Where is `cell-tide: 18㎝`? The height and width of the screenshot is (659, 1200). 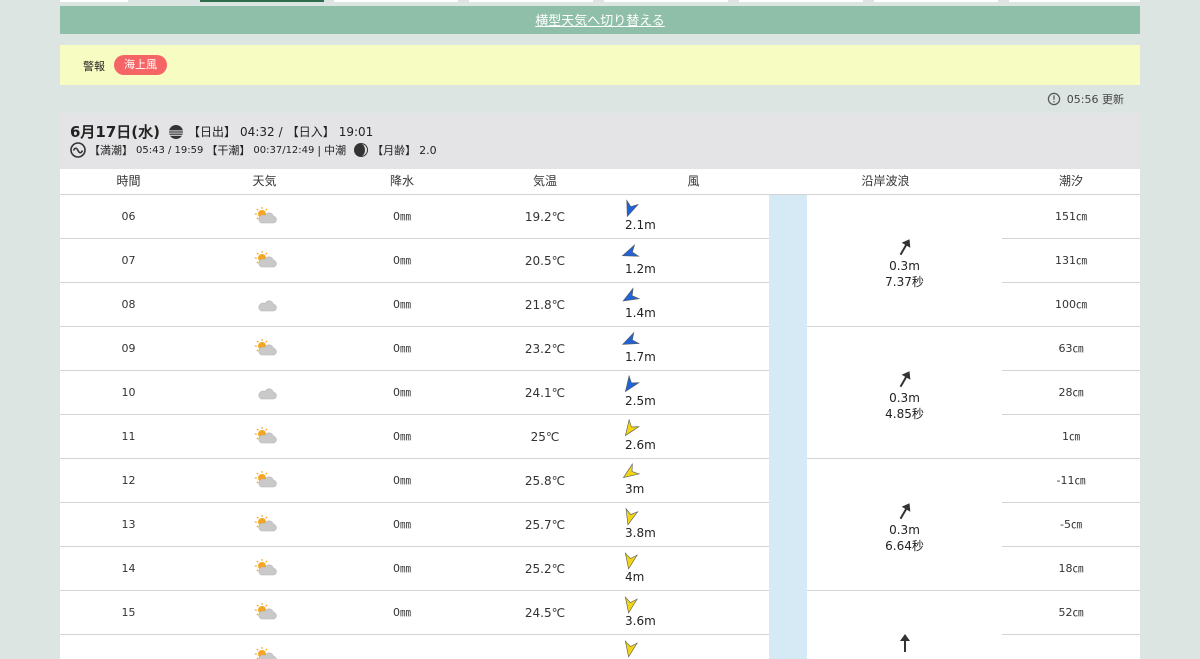
cell-tide: 18㎝ is located at coordinates (1071, 568).